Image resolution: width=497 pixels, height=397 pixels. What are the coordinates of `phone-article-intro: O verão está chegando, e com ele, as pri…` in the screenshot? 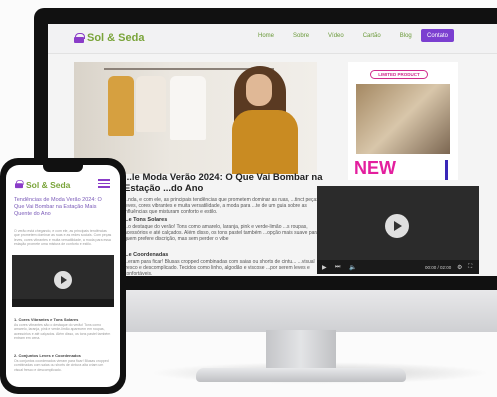 It's located at (63, 237).